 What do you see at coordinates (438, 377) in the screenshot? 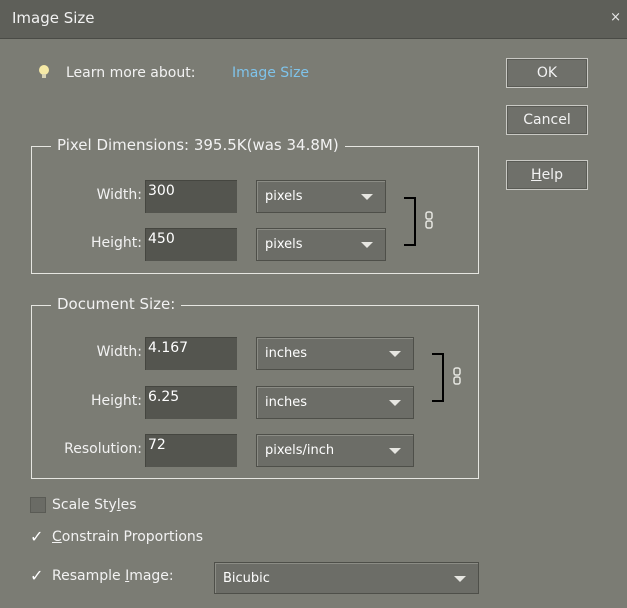
I see `document-link-bracket` at bounding box center [438, 377].